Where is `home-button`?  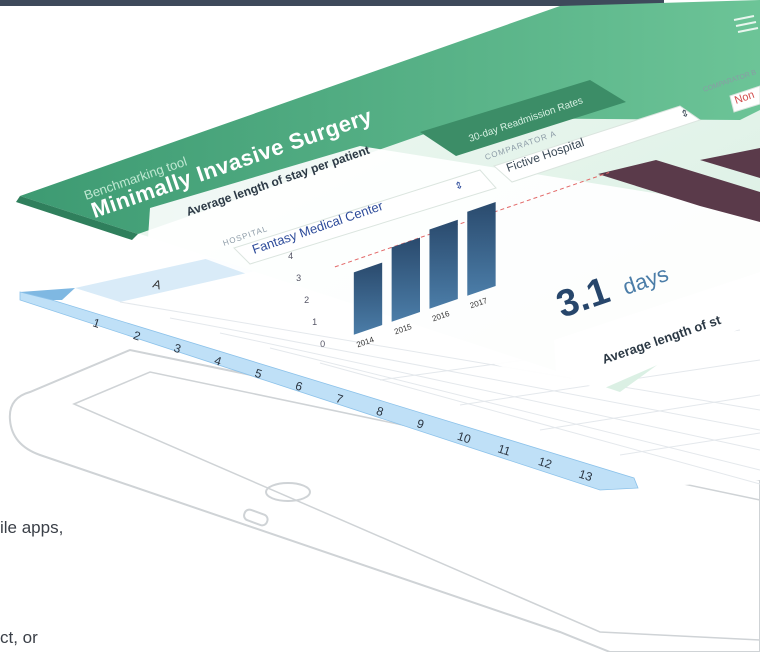
home-button is located at coordinates (288, 492).